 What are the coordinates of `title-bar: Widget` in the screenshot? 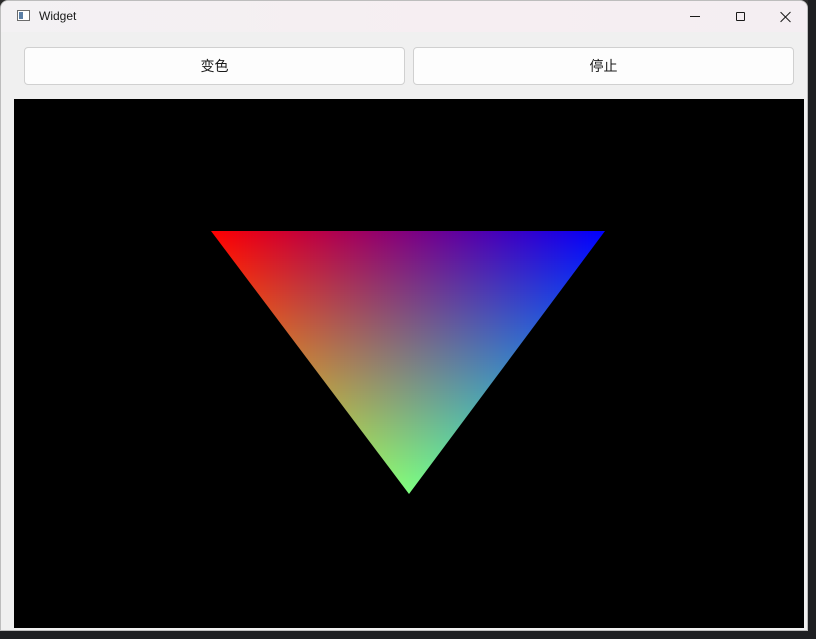 It's located at (404, 16).